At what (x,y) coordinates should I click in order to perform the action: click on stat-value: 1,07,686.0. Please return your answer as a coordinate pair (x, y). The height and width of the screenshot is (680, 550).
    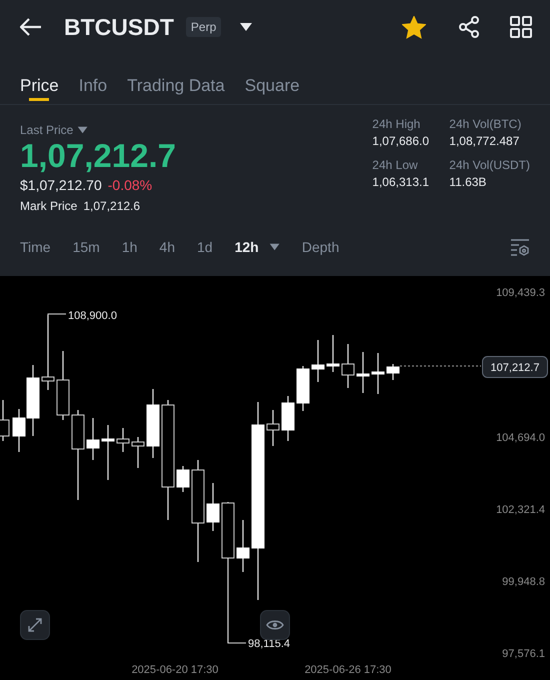
    Looking at the image, I should click on (401, 141).